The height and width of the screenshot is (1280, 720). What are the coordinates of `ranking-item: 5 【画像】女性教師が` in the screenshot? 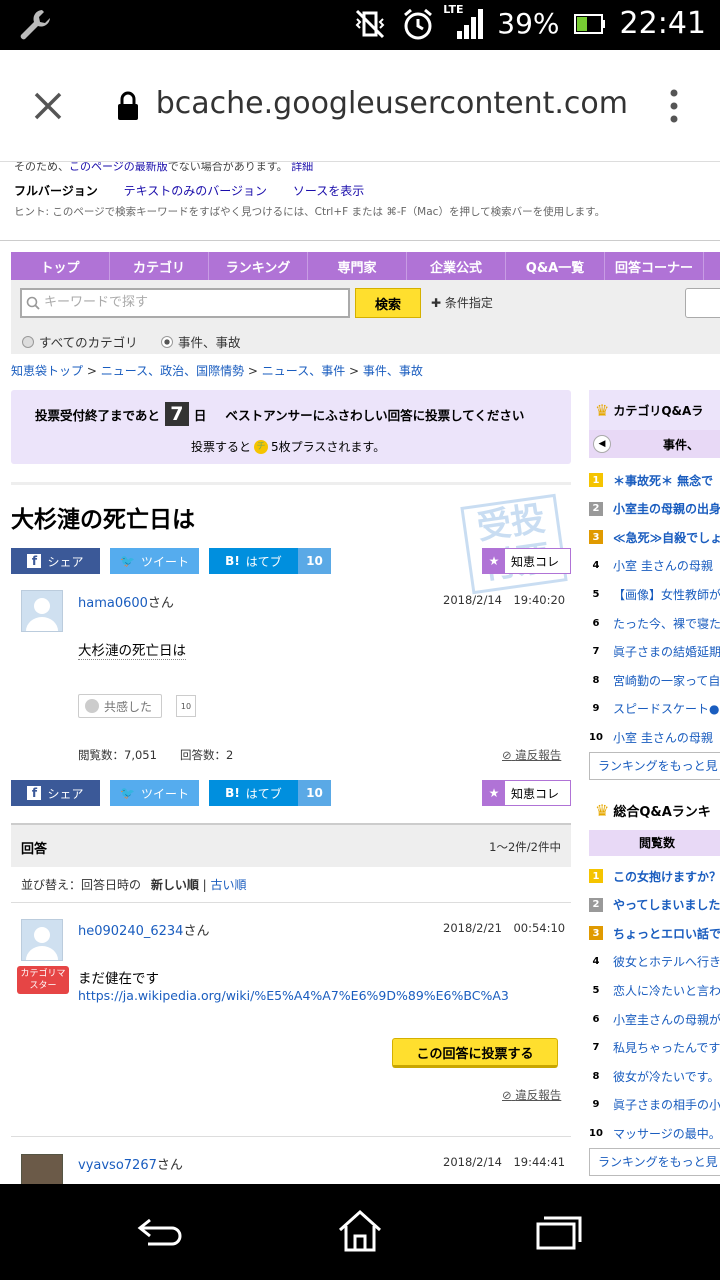 It's located at (654, 594).